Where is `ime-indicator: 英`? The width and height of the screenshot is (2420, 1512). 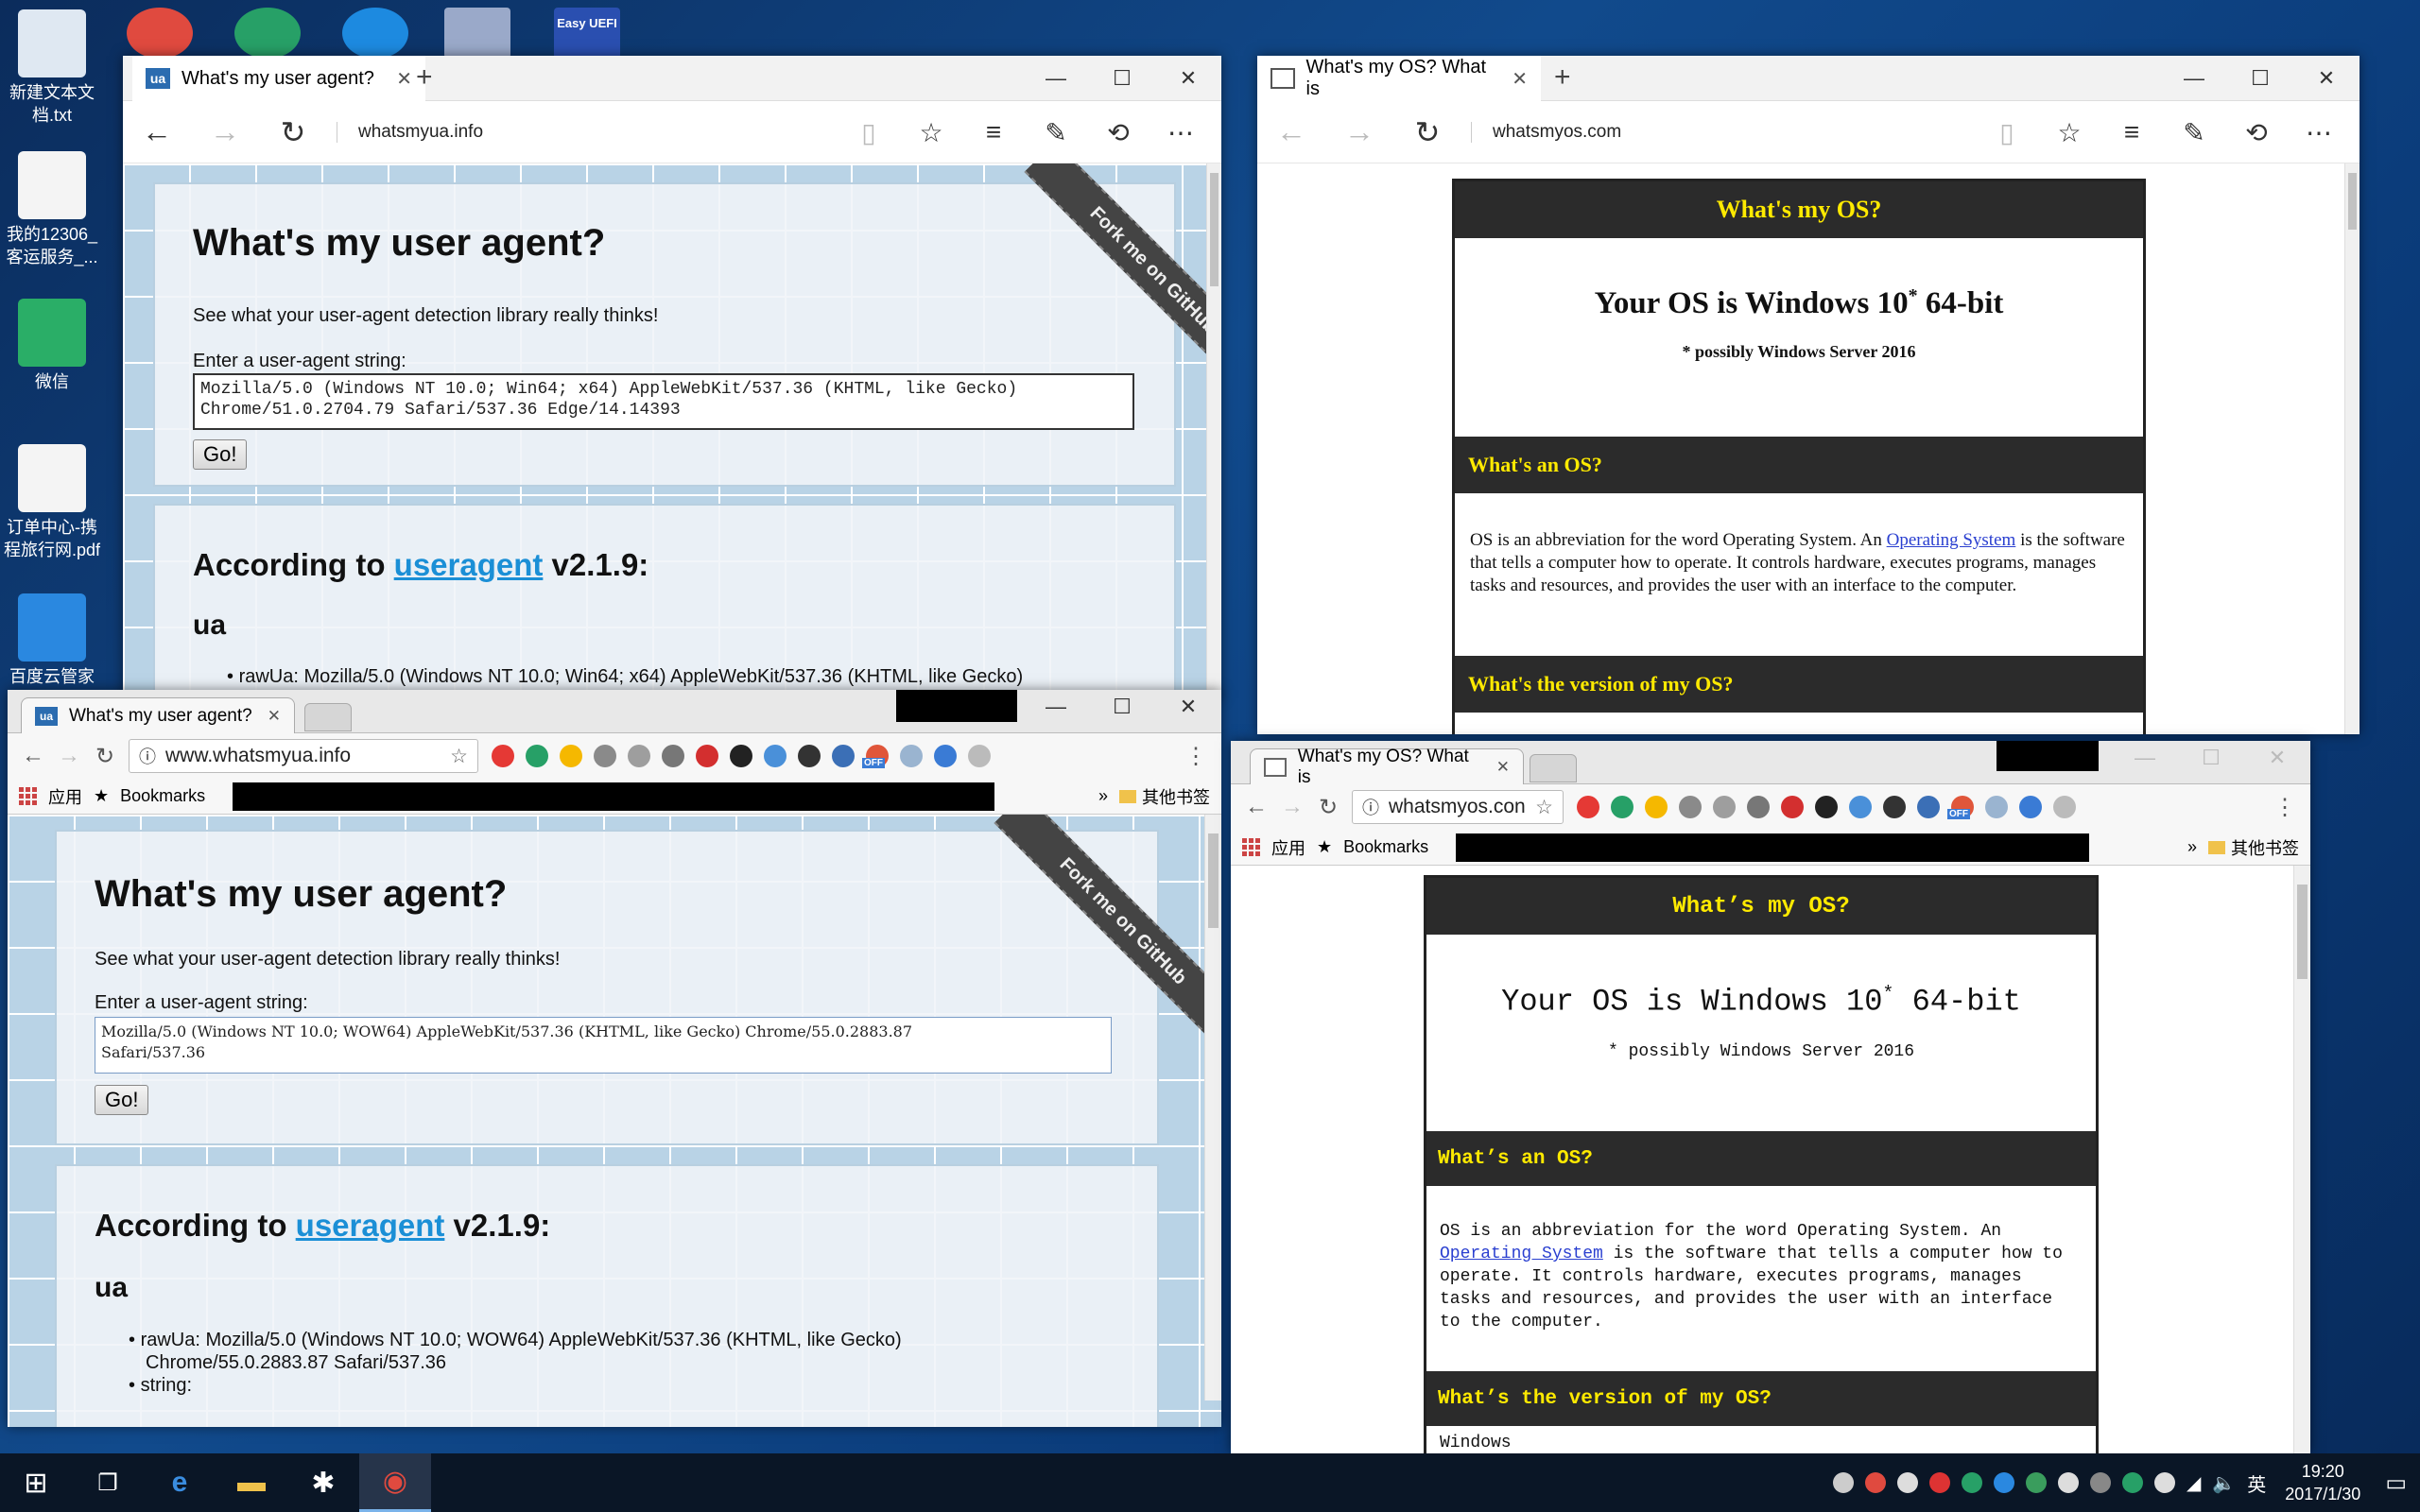 ime-indicator: 英 is located at coordinates (2256, 1483).